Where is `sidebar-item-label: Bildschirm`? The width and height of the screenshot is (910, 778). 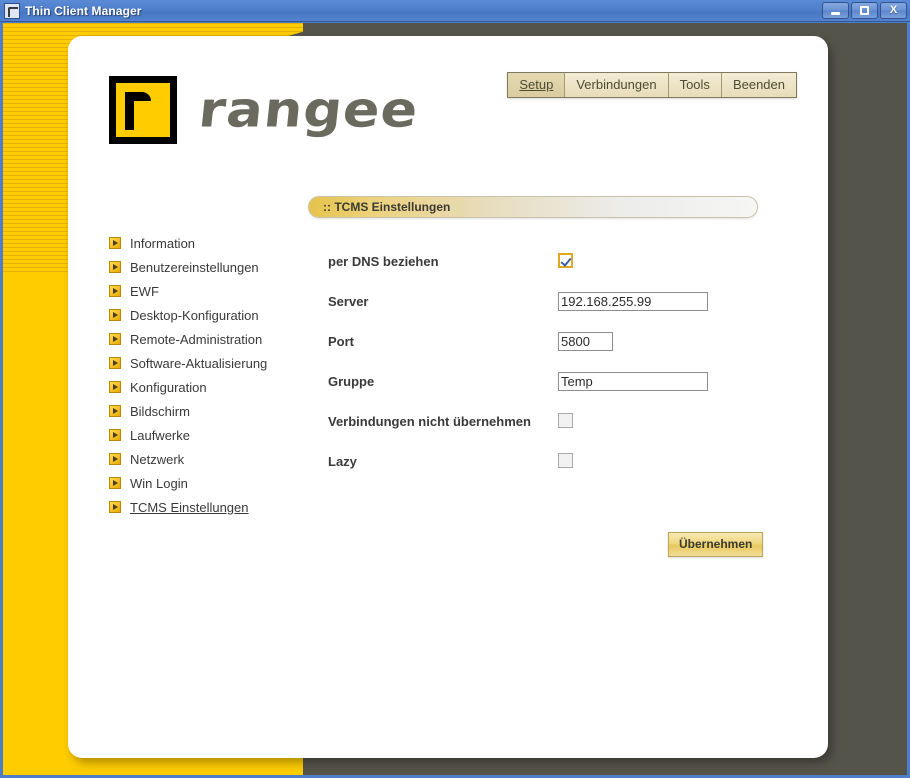 sidebar-item-label: Bildschirm is located at coordinates (160, 411).